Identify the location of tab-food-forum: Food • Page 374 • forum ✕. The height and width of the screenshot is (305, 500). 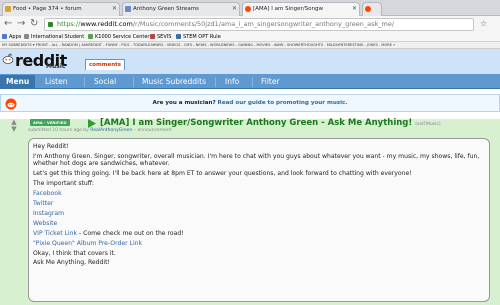
(61, 9).